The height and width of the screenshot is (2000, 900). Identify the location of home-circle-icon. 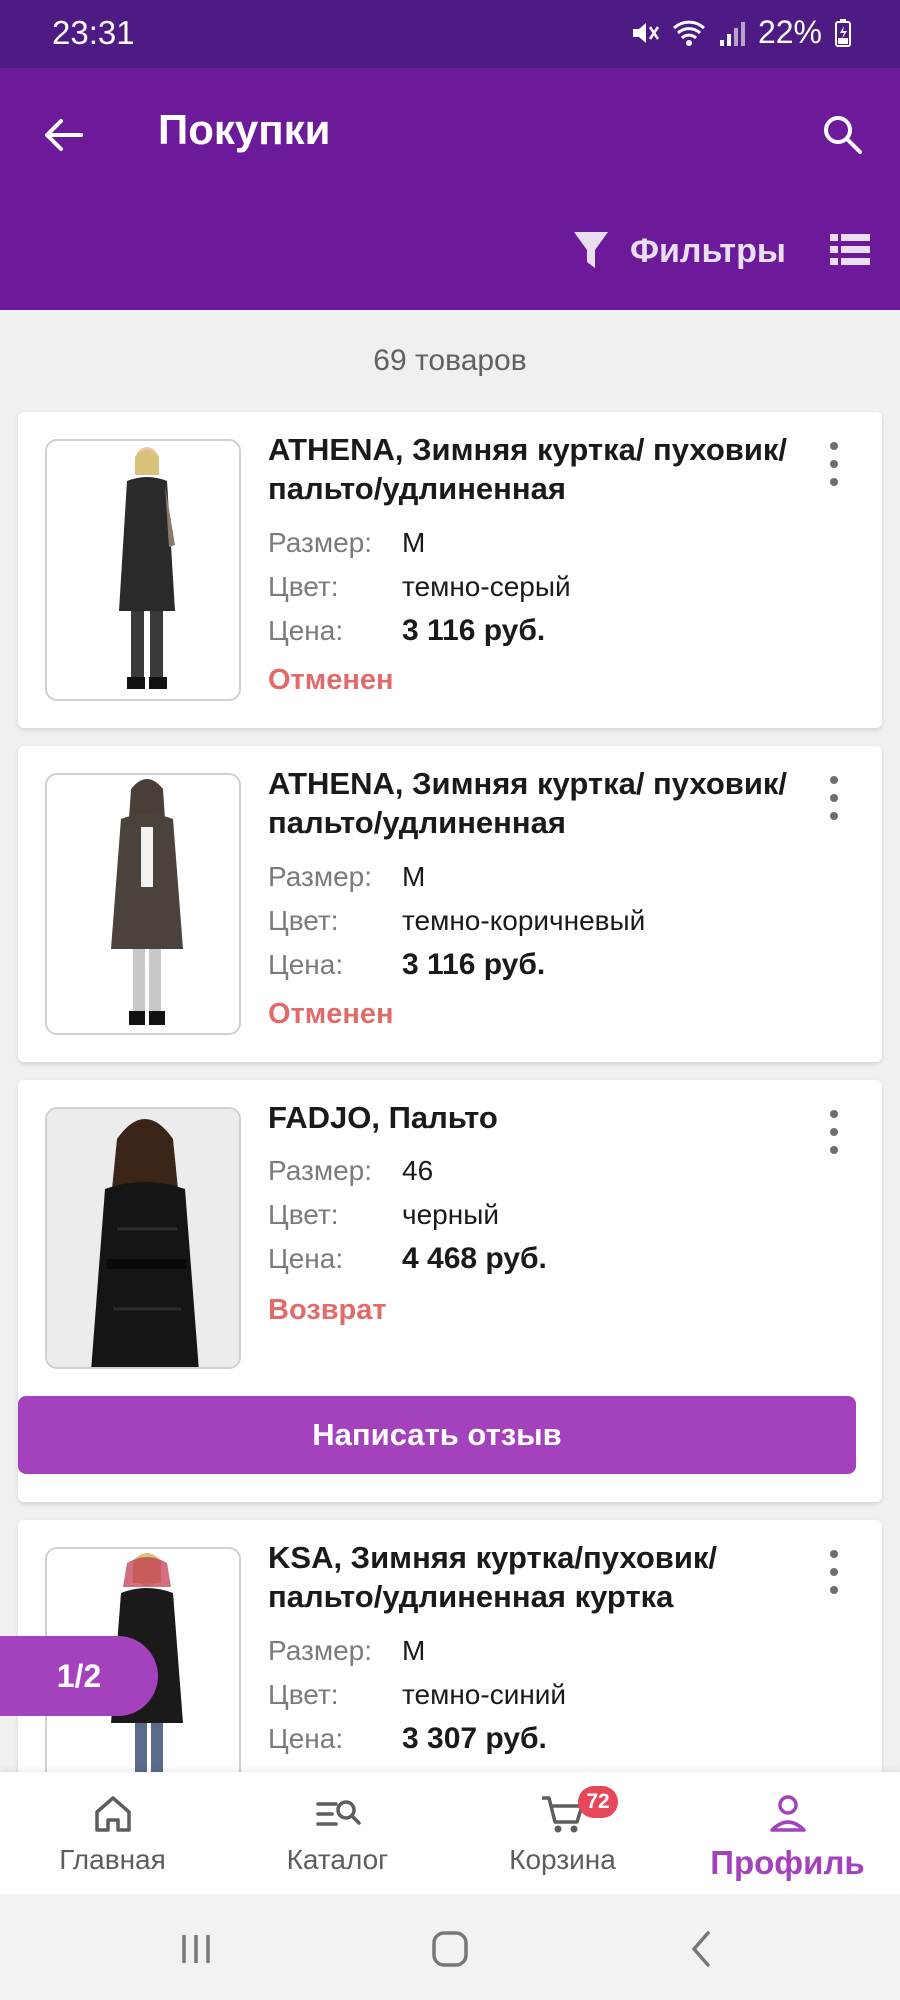
(450, 1949).